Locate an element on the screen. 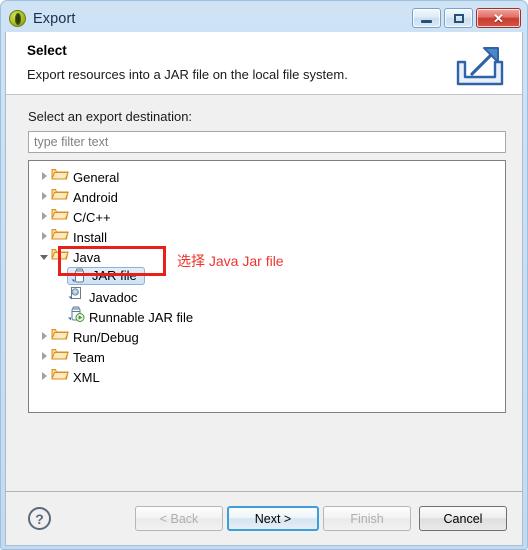 The height and width of the screenshot is (550, 528). tree-item-label: Run/Debug is located at coordinates (106, 337).